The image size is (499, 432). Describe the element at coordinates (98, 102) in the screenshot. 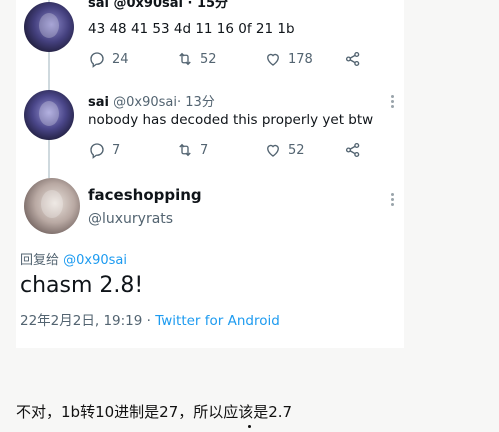

I see `tweet2-name: sai` at that location.